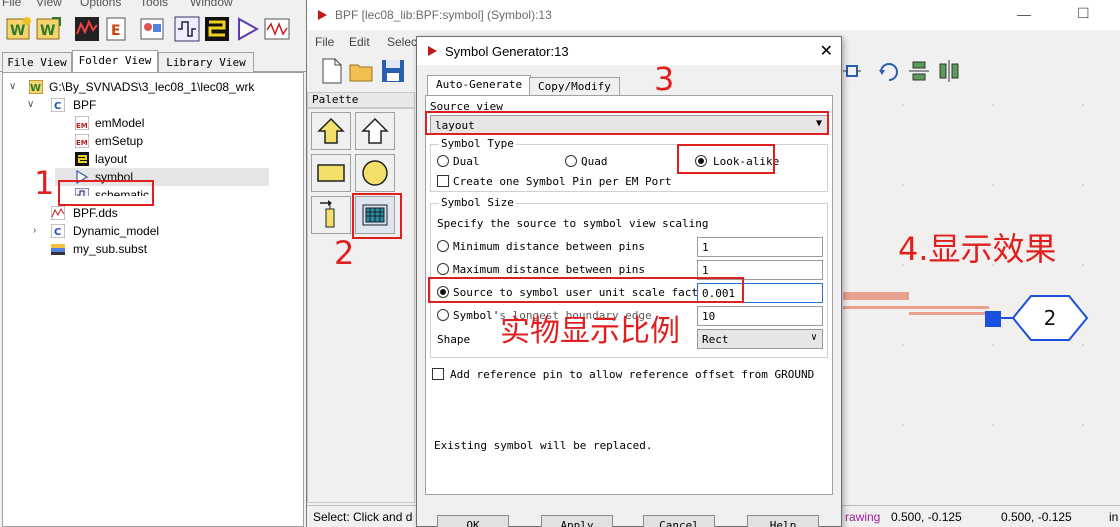 The width and height of the screenshot is (1120, 527). I want to click on palette-pin-in-button, so click(331, 131).